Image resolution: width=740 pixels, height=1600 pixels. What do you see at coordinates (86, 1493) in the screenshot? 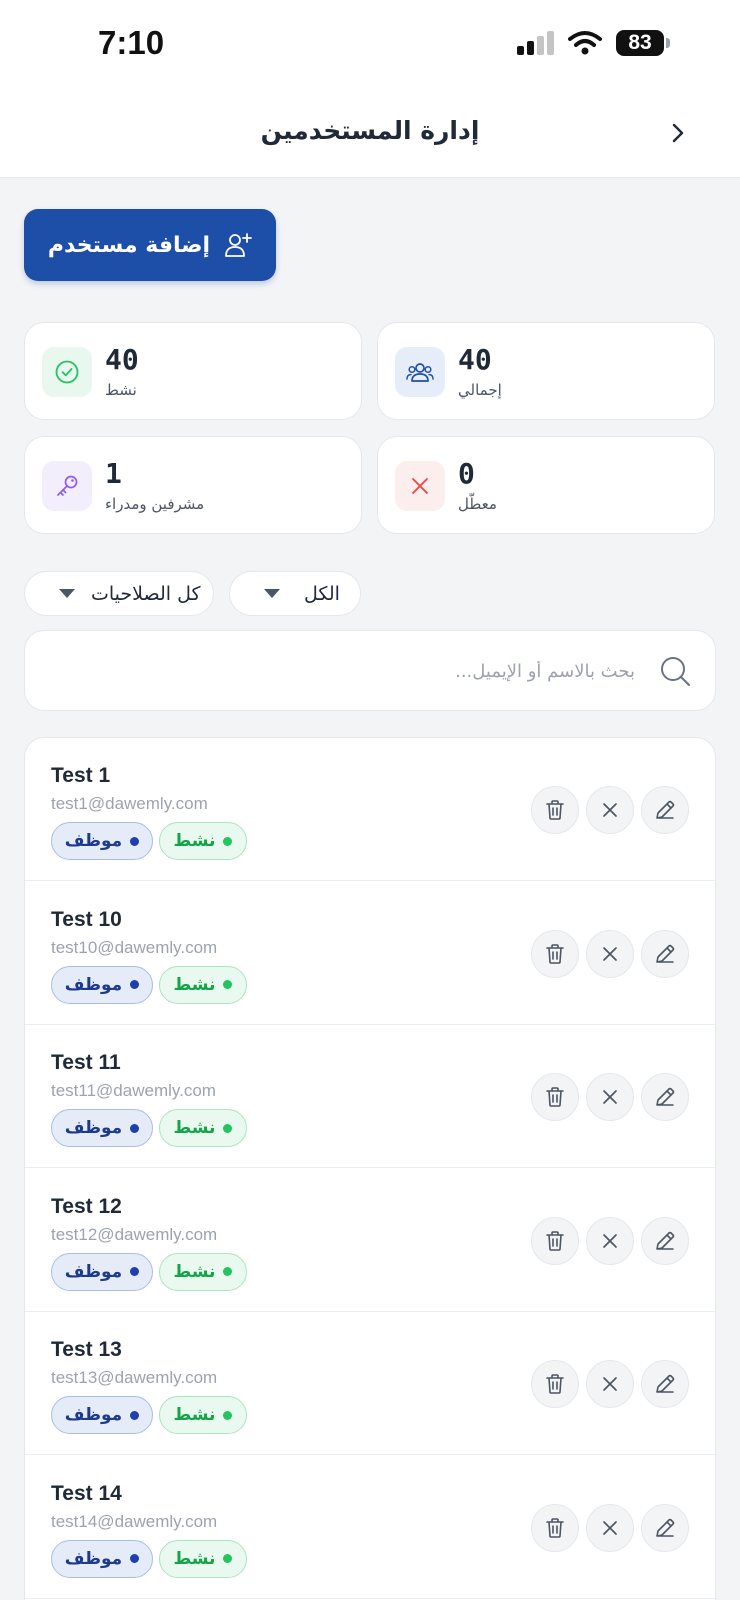
I see `user-name: Test 14` at bounding box center [86, 1493].